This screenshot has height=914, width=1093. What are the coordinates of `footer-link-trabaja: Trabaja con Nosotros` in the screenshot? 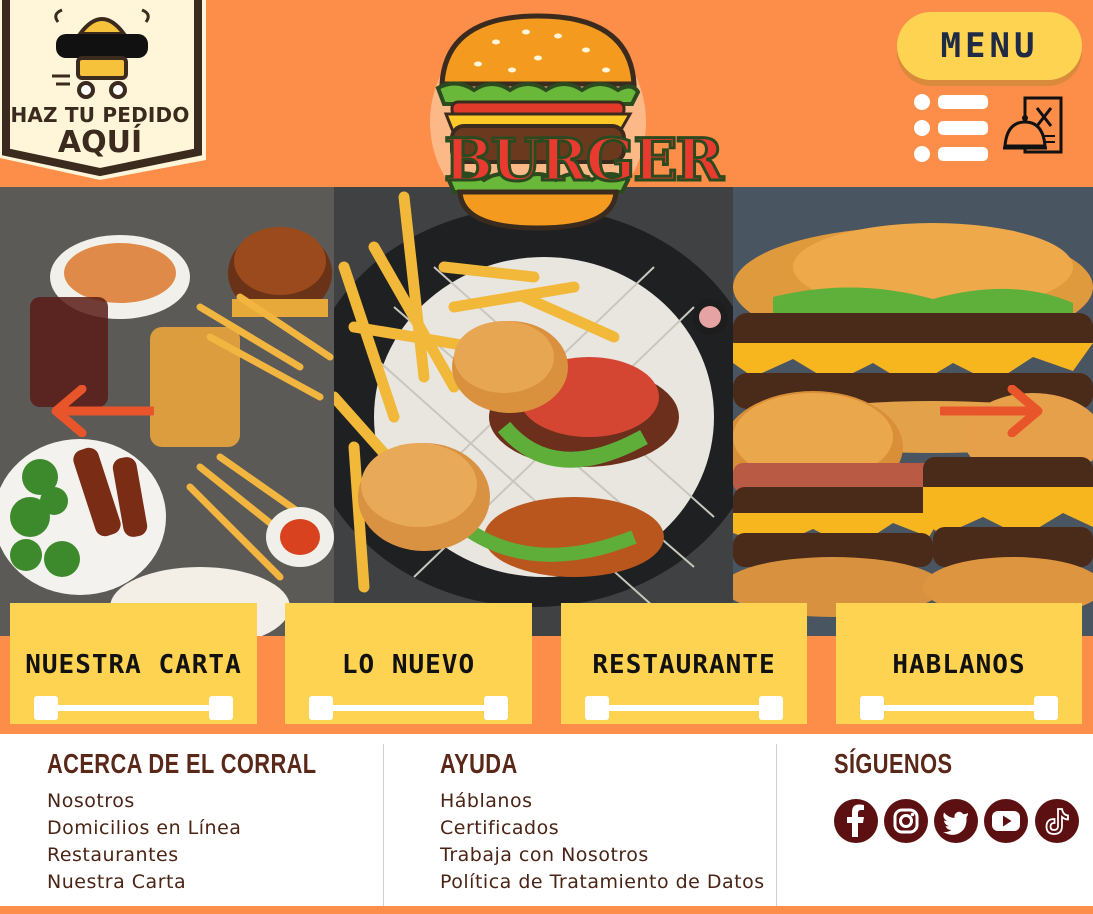 It's located at (602, 855).